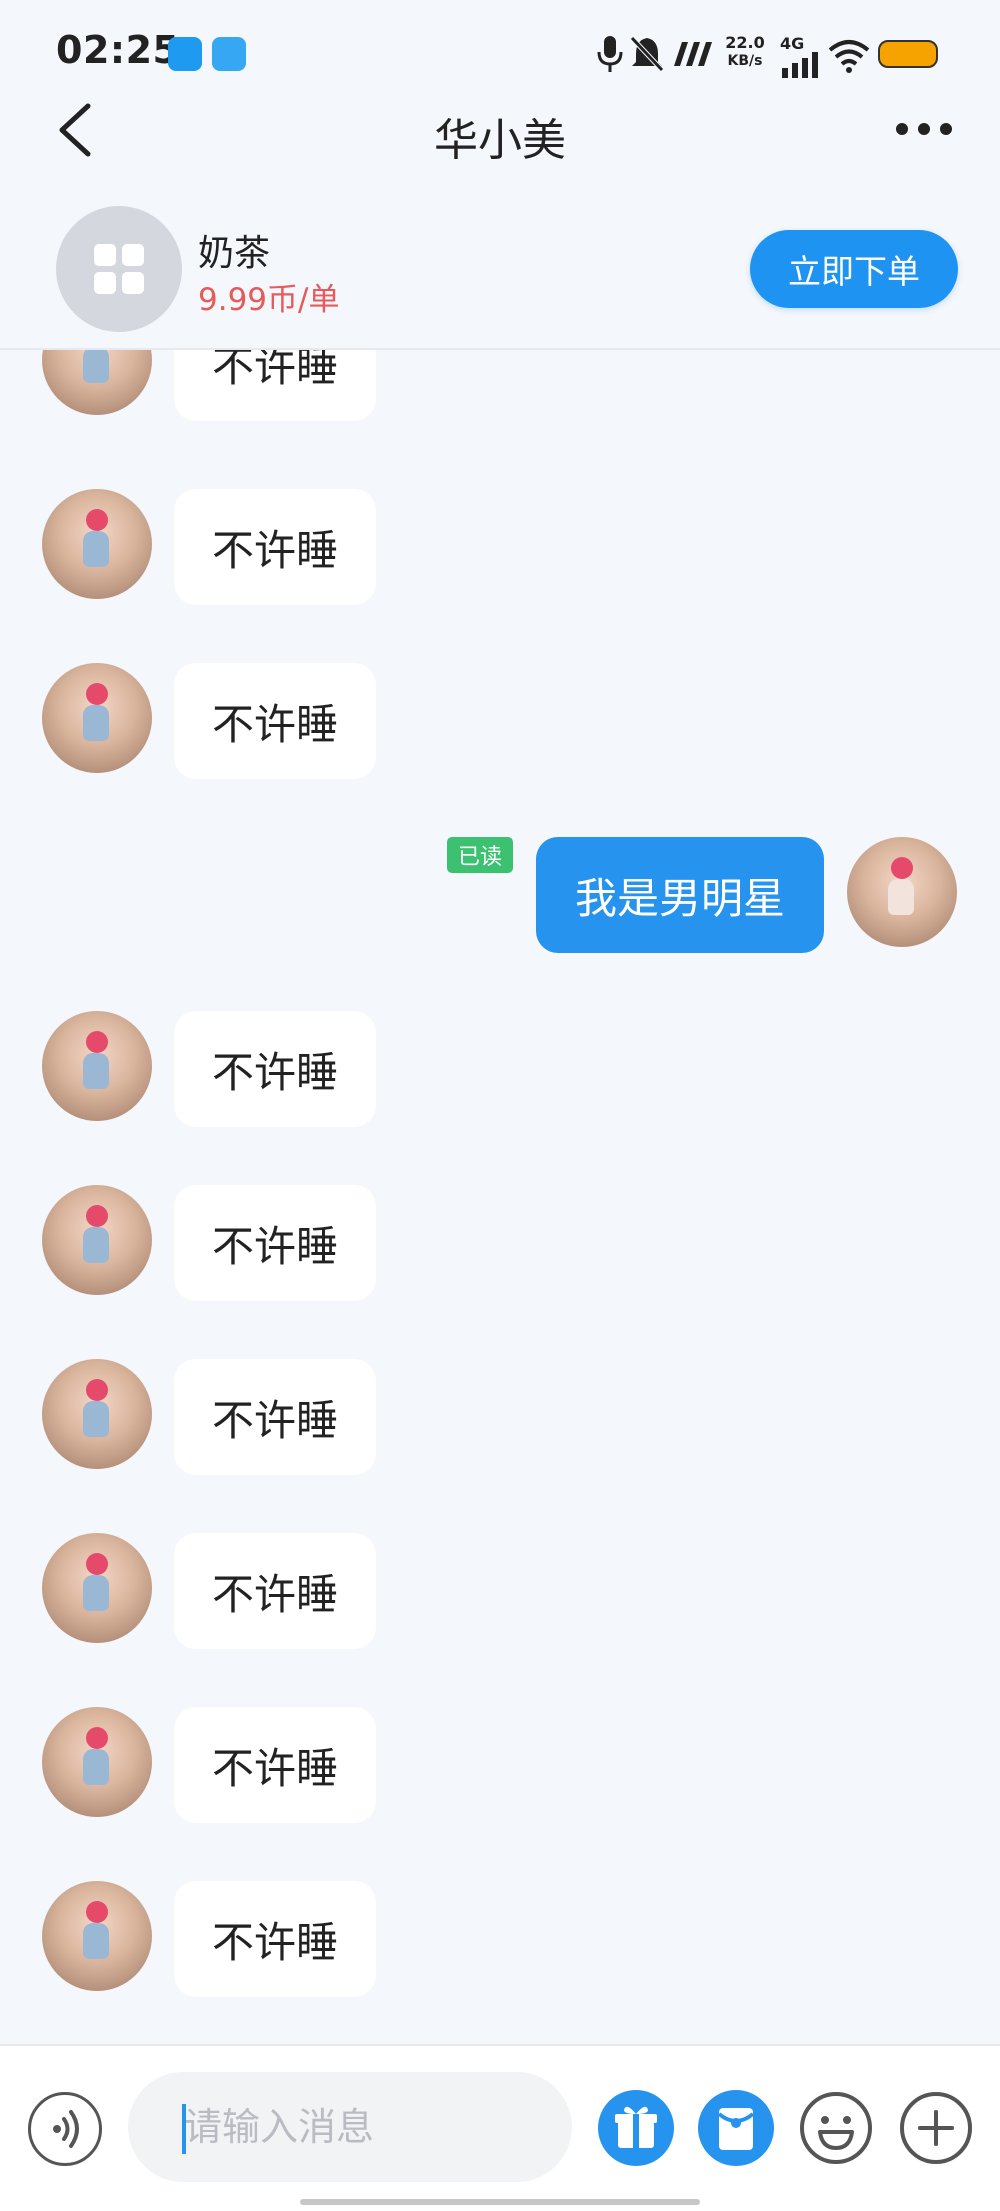 The height and width of the screenshot is (2211, 1000). Describe the element at coordinates (908, 54) in the screenshot. I see `battery-icon` at that location.